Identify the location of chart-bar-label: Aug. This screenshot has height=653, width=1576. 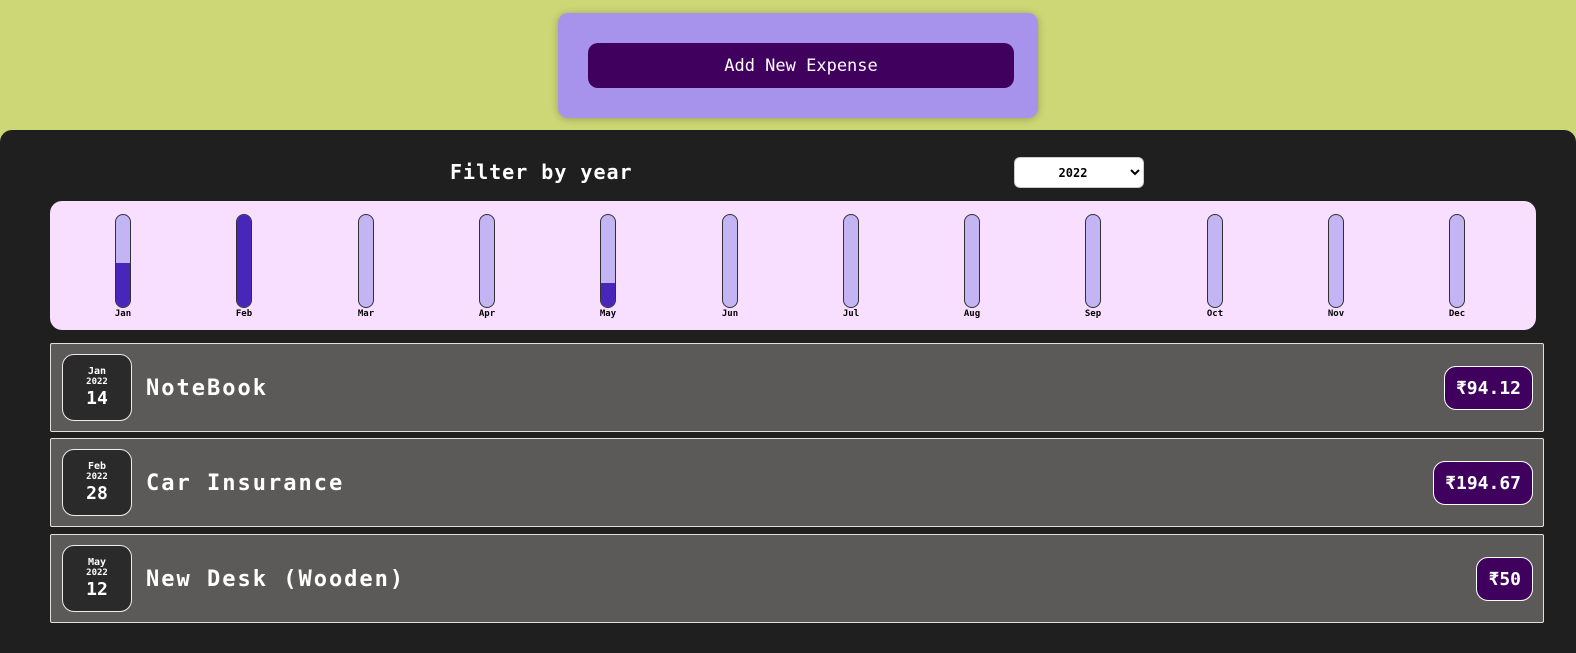
(972, 314).